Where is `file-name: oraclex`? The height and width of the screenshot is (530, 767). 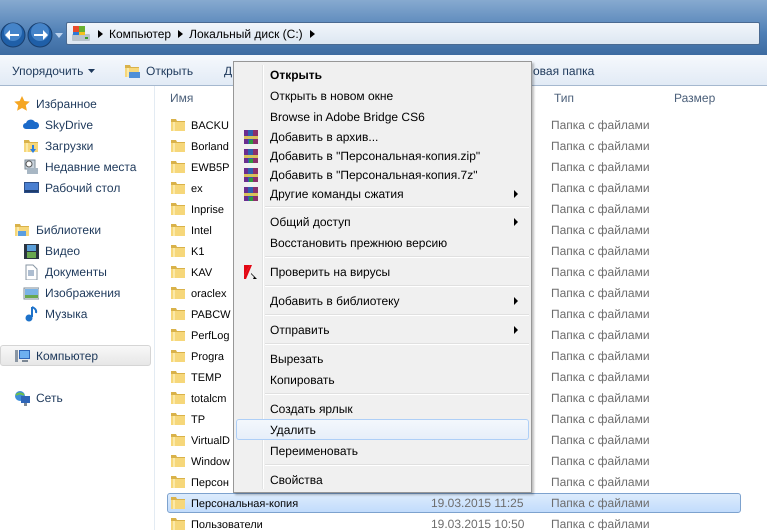
file-name: oraclex is located at coordinates (208, 294).